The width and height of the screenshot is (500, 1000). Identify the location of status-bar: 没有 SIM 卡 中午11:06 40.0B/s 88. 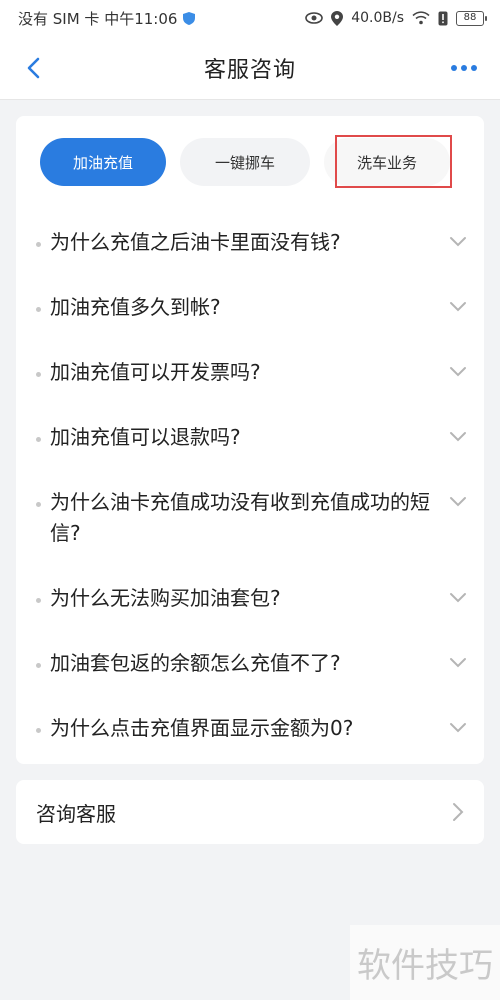
(250, 18).